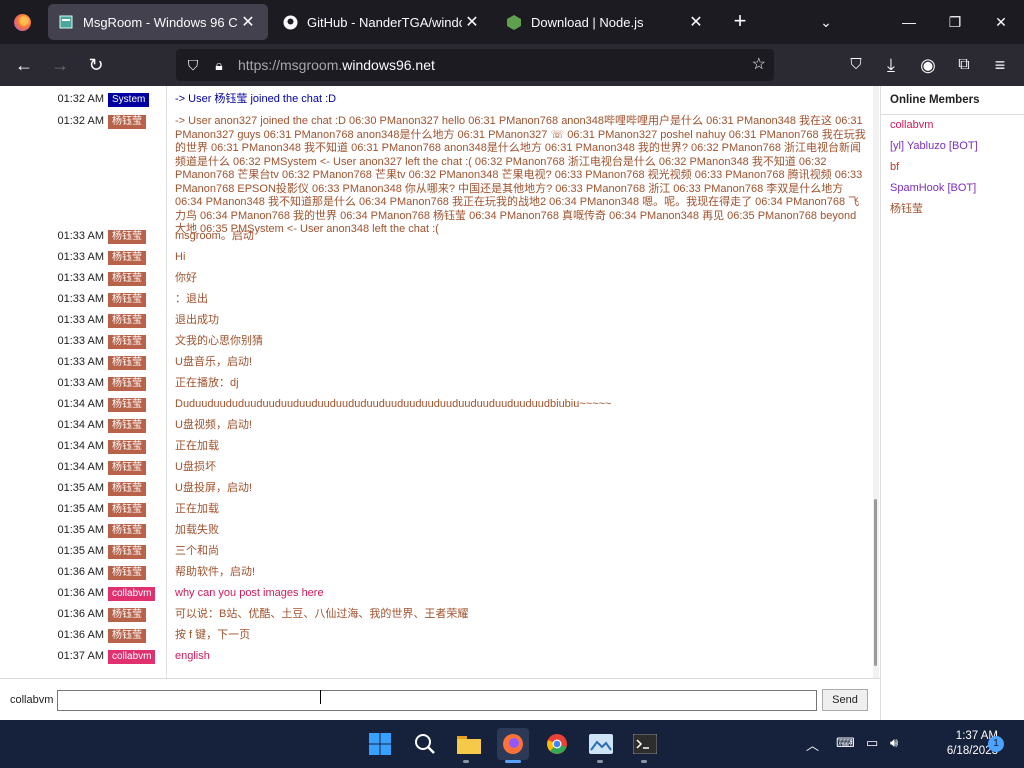 The width and height of the screenshot is (1024, 768). Describe the element at coordinates (207, 383) in the screenshot. I see `message-text: 正在播放：dj` at that location.